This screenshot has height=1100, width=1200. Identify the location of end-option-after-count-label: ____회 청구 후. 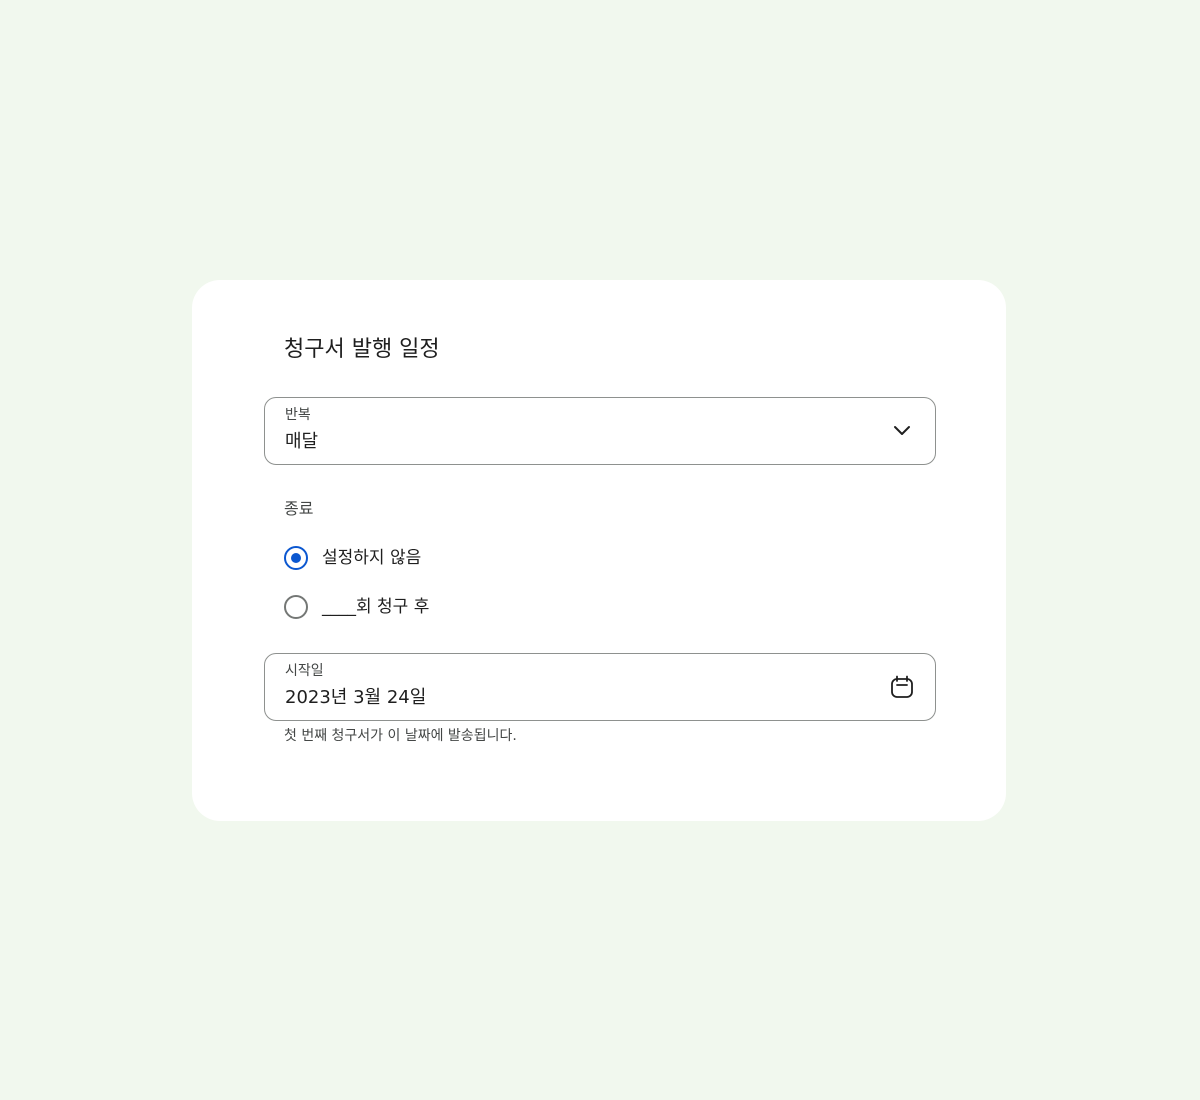
(376, 607).